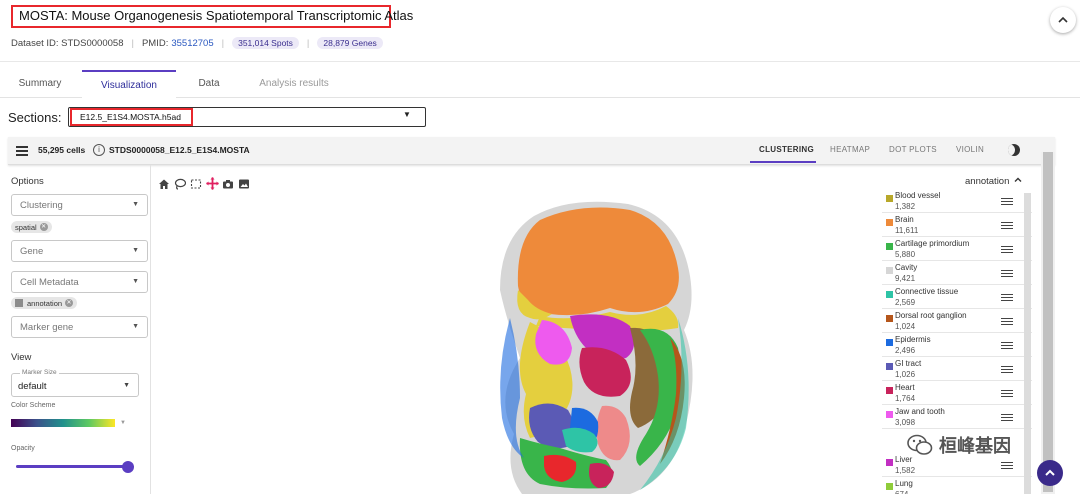  What do you see at coordinates (1063, 20) in the screenshot?
I see `collapse-up-button` at bounding box center [1063, 20].